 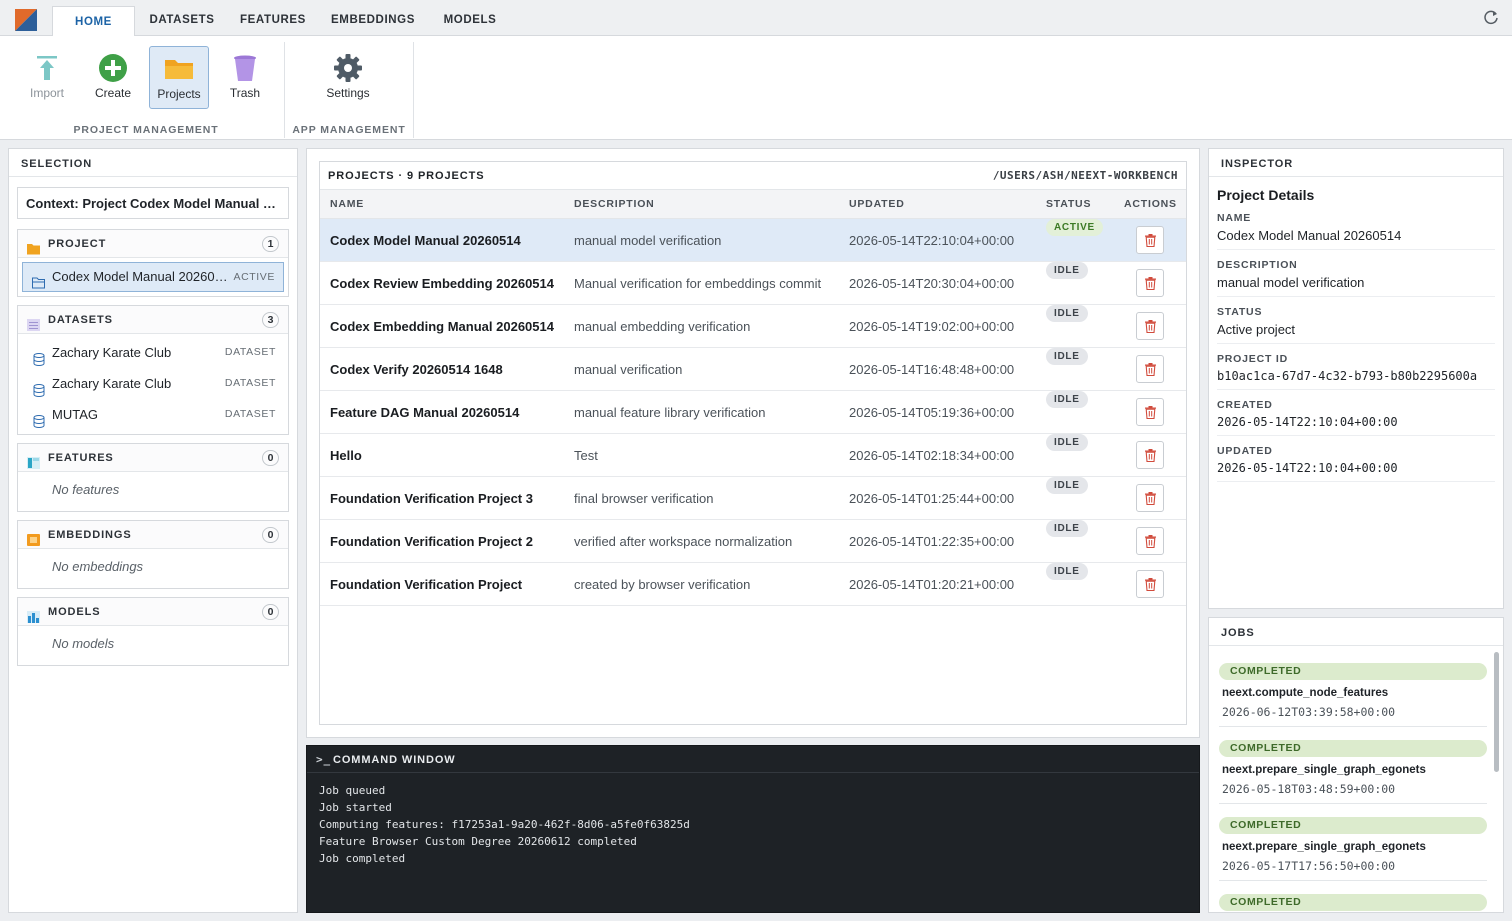 I want to click on selection-title: SELECTION, so click(x=153, y=163).